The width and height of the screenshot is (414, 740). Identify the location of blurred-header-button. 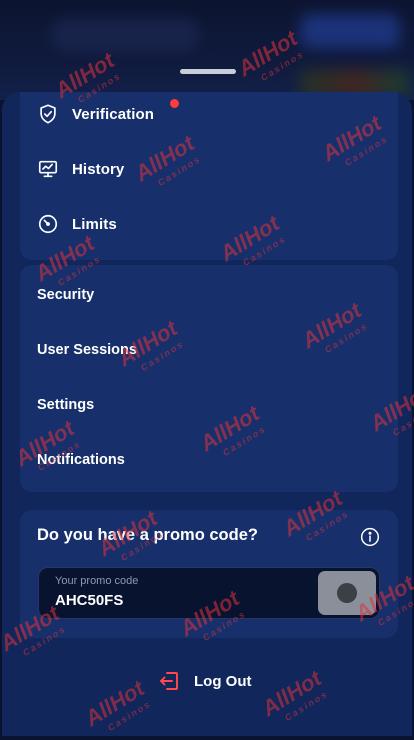
(350, 31).